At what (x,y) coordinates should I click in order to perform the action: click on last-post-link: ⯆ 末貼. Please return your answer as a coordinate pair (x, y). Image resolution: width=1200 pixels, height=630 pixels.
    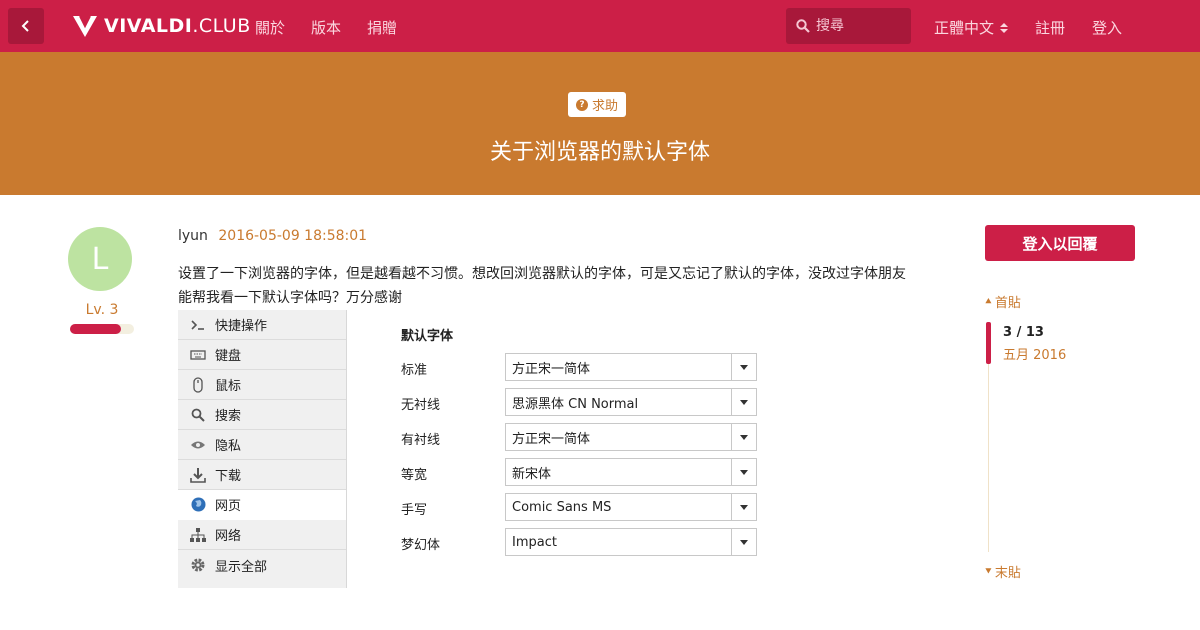
    Looking at the image, I should click on (1002, 572).